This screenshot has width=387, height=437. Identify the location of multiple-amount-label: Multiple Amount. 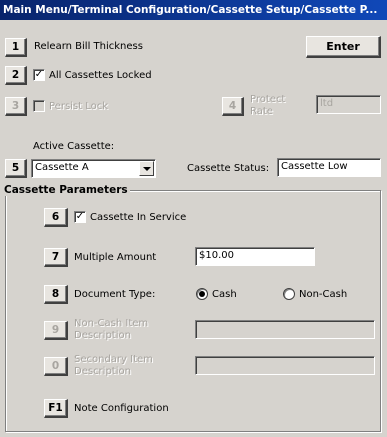
(115, 257).